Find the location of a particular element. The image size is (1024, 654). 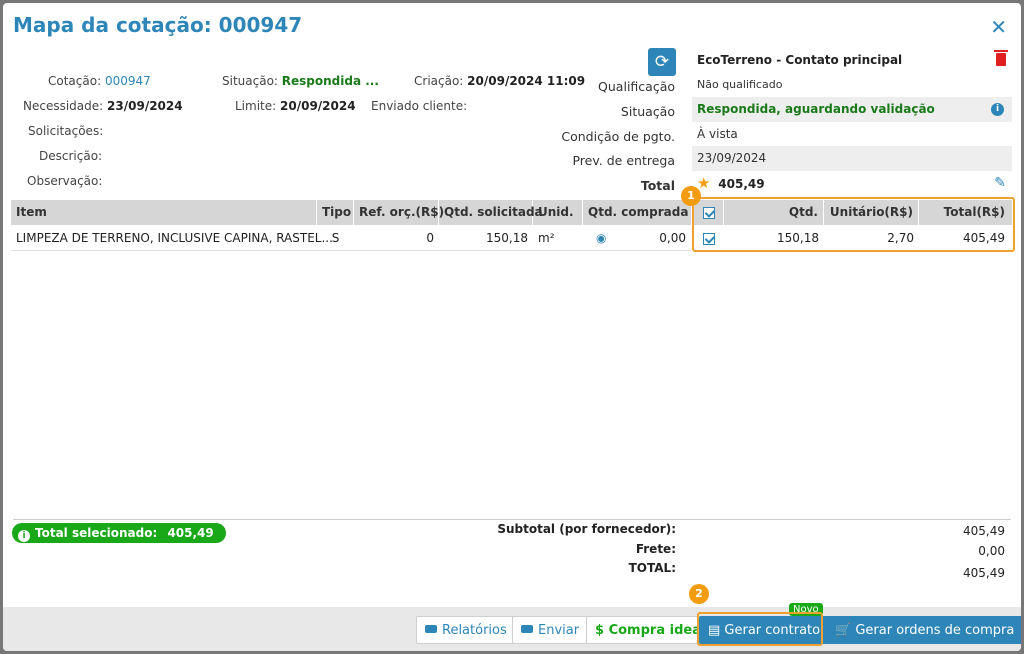

step-marker-1: 1 is located at coordinates (691, 196).